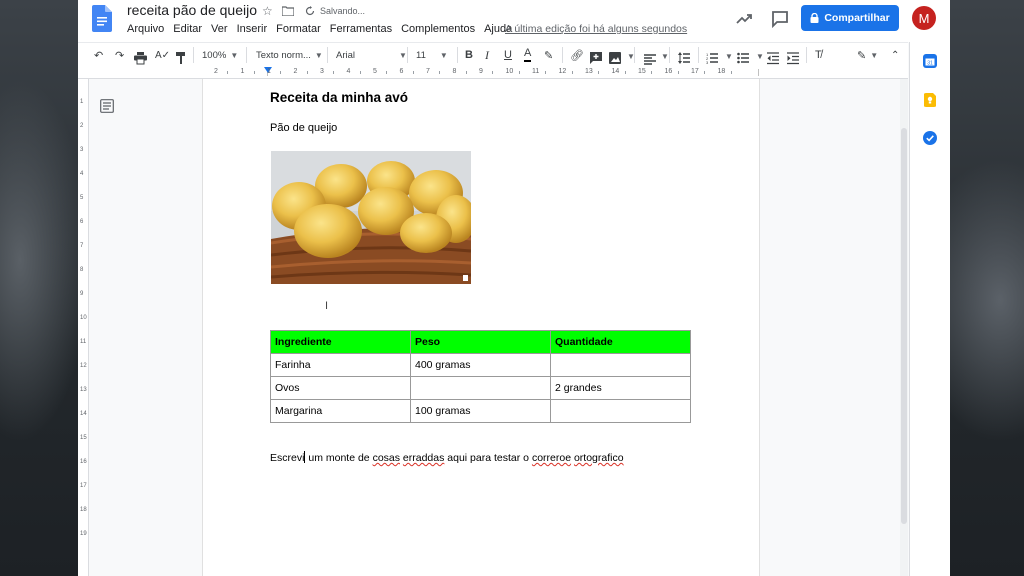 Image resolution: width=1024 pixels, height=576 pixels. I want to click on ruler-number: 12, so click(562, 71).